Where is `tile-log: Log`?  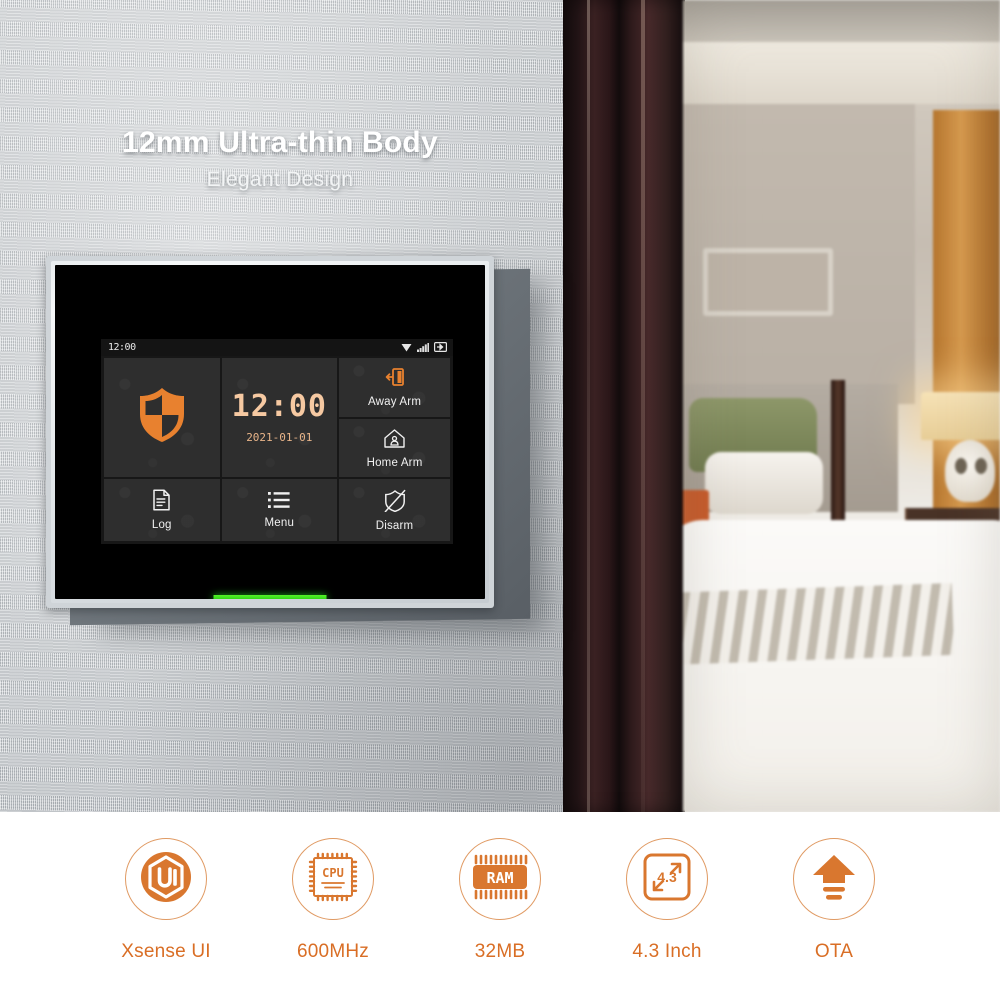 tile-log: Log is located at coordinates (162, 510).